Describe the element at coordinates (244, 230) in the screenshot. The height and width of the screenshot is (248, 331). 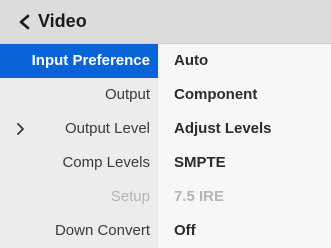
I see `setting-value: Off` at that location.